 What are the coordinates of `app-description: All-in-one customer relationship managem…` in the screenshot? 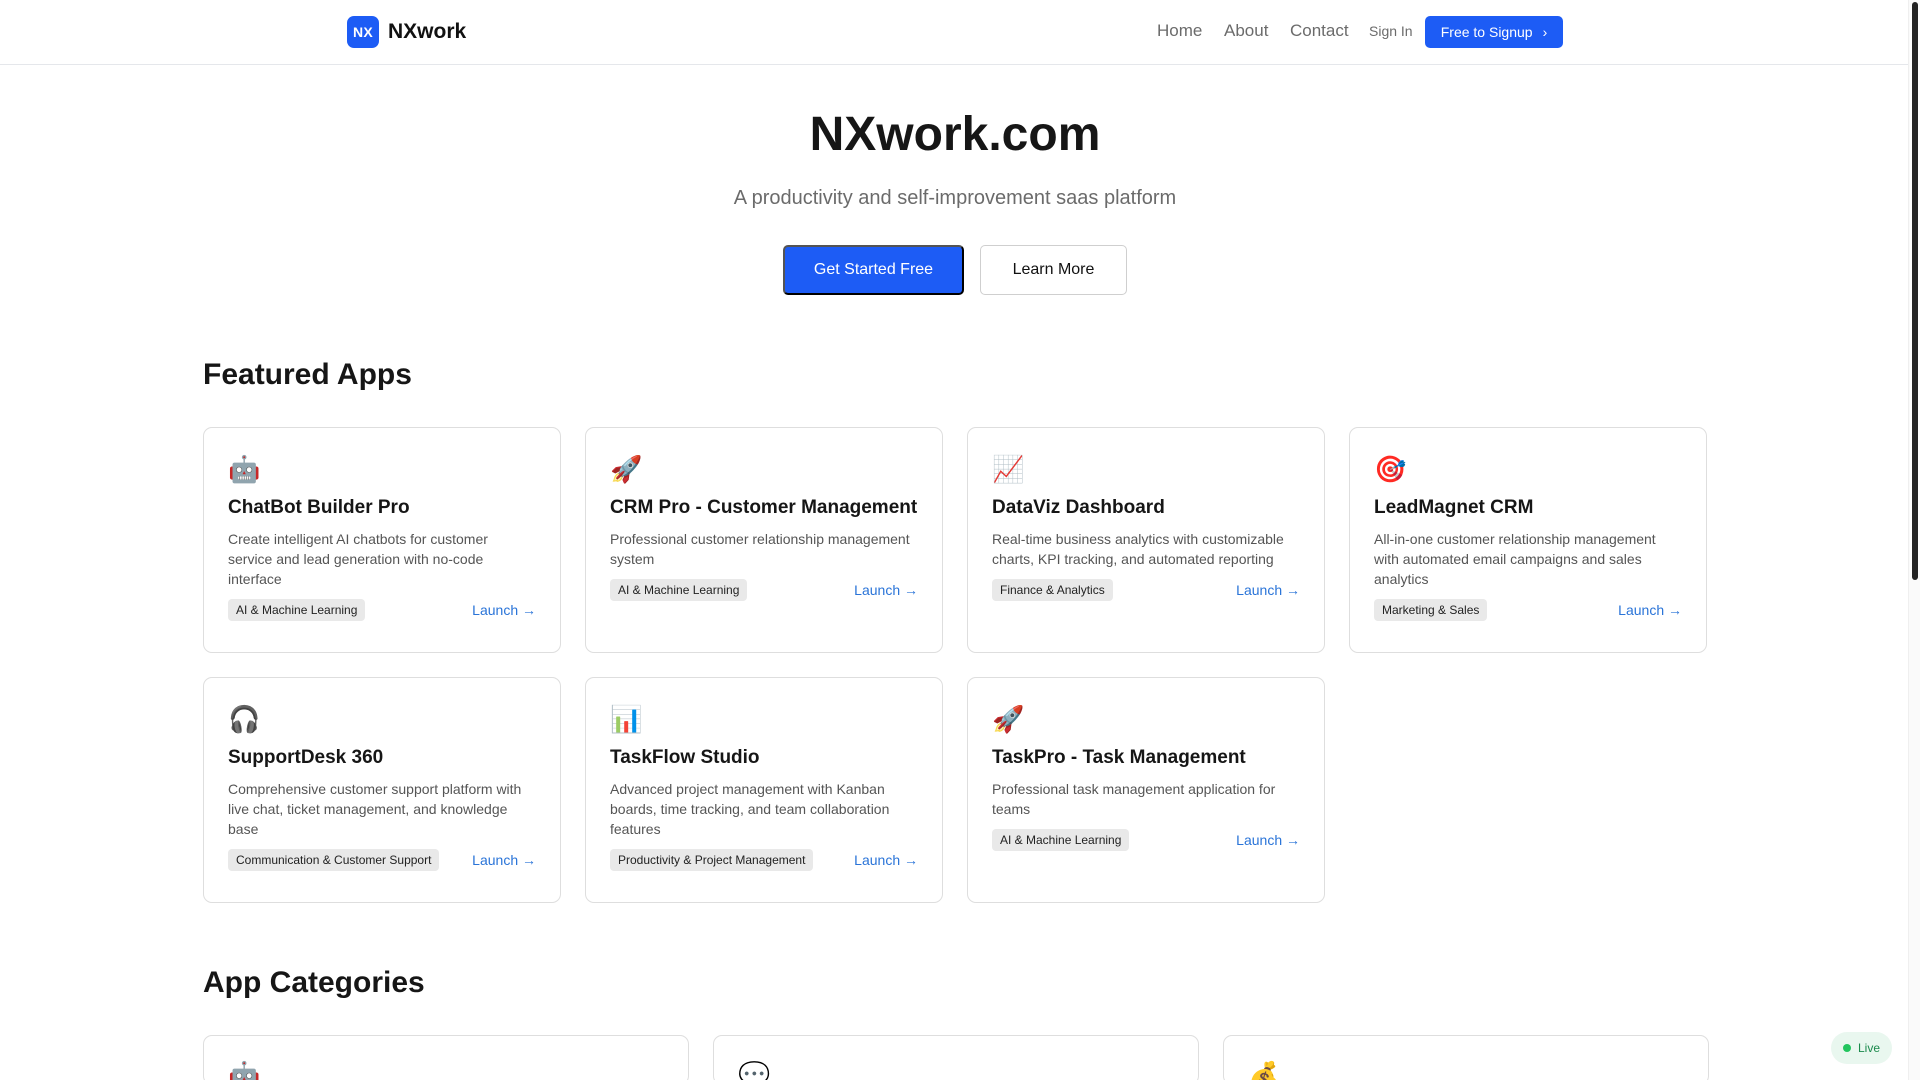 It's located at (1515, 559).